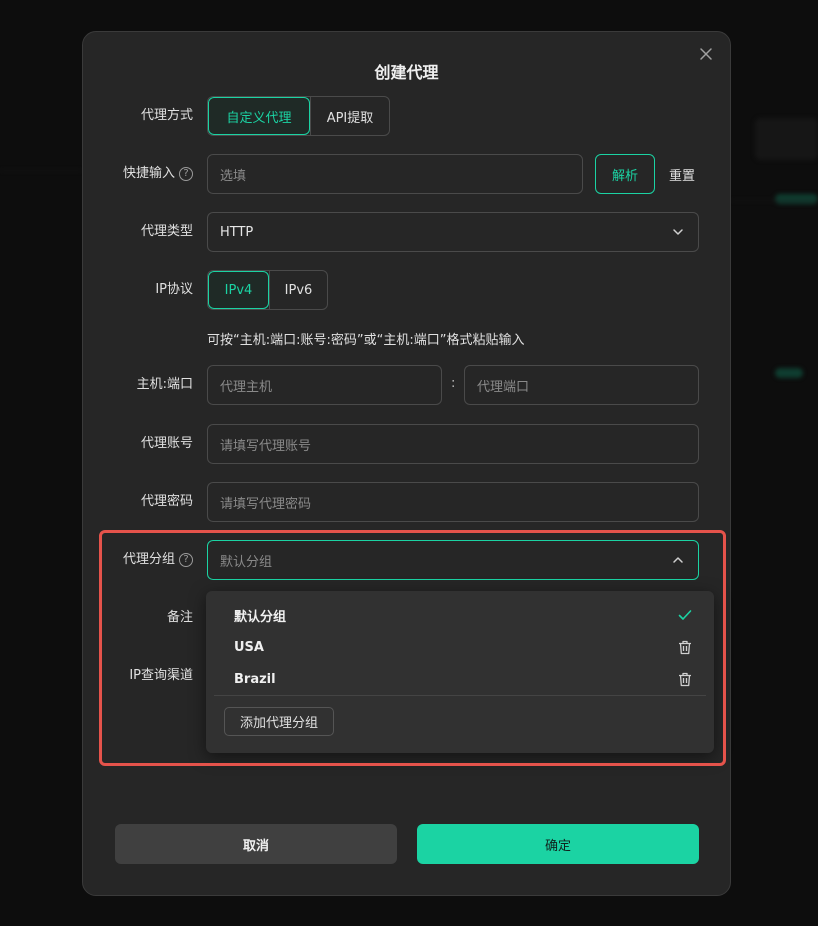  I want to click on proxy-mode-label: 代理方式, so click(166, 115).